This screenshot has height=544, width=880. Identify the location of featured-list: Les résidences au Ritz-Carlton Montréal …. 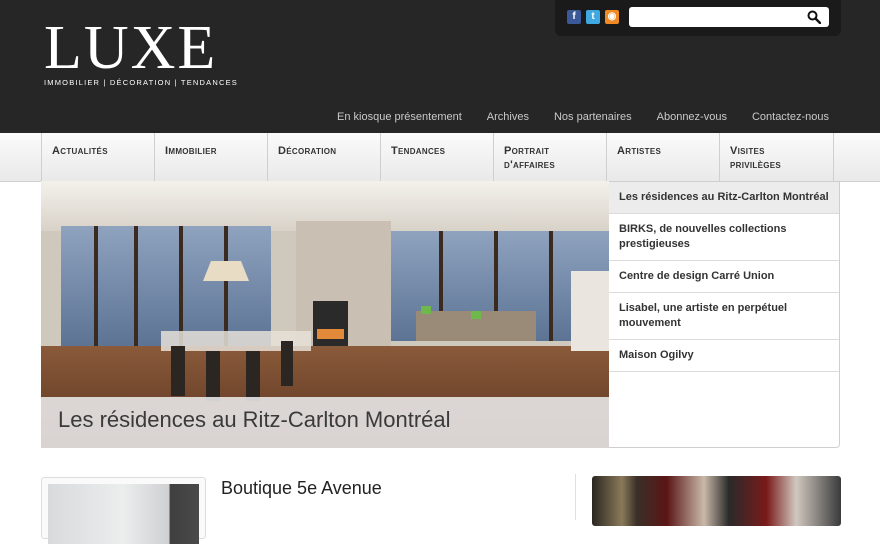
(724, 314).